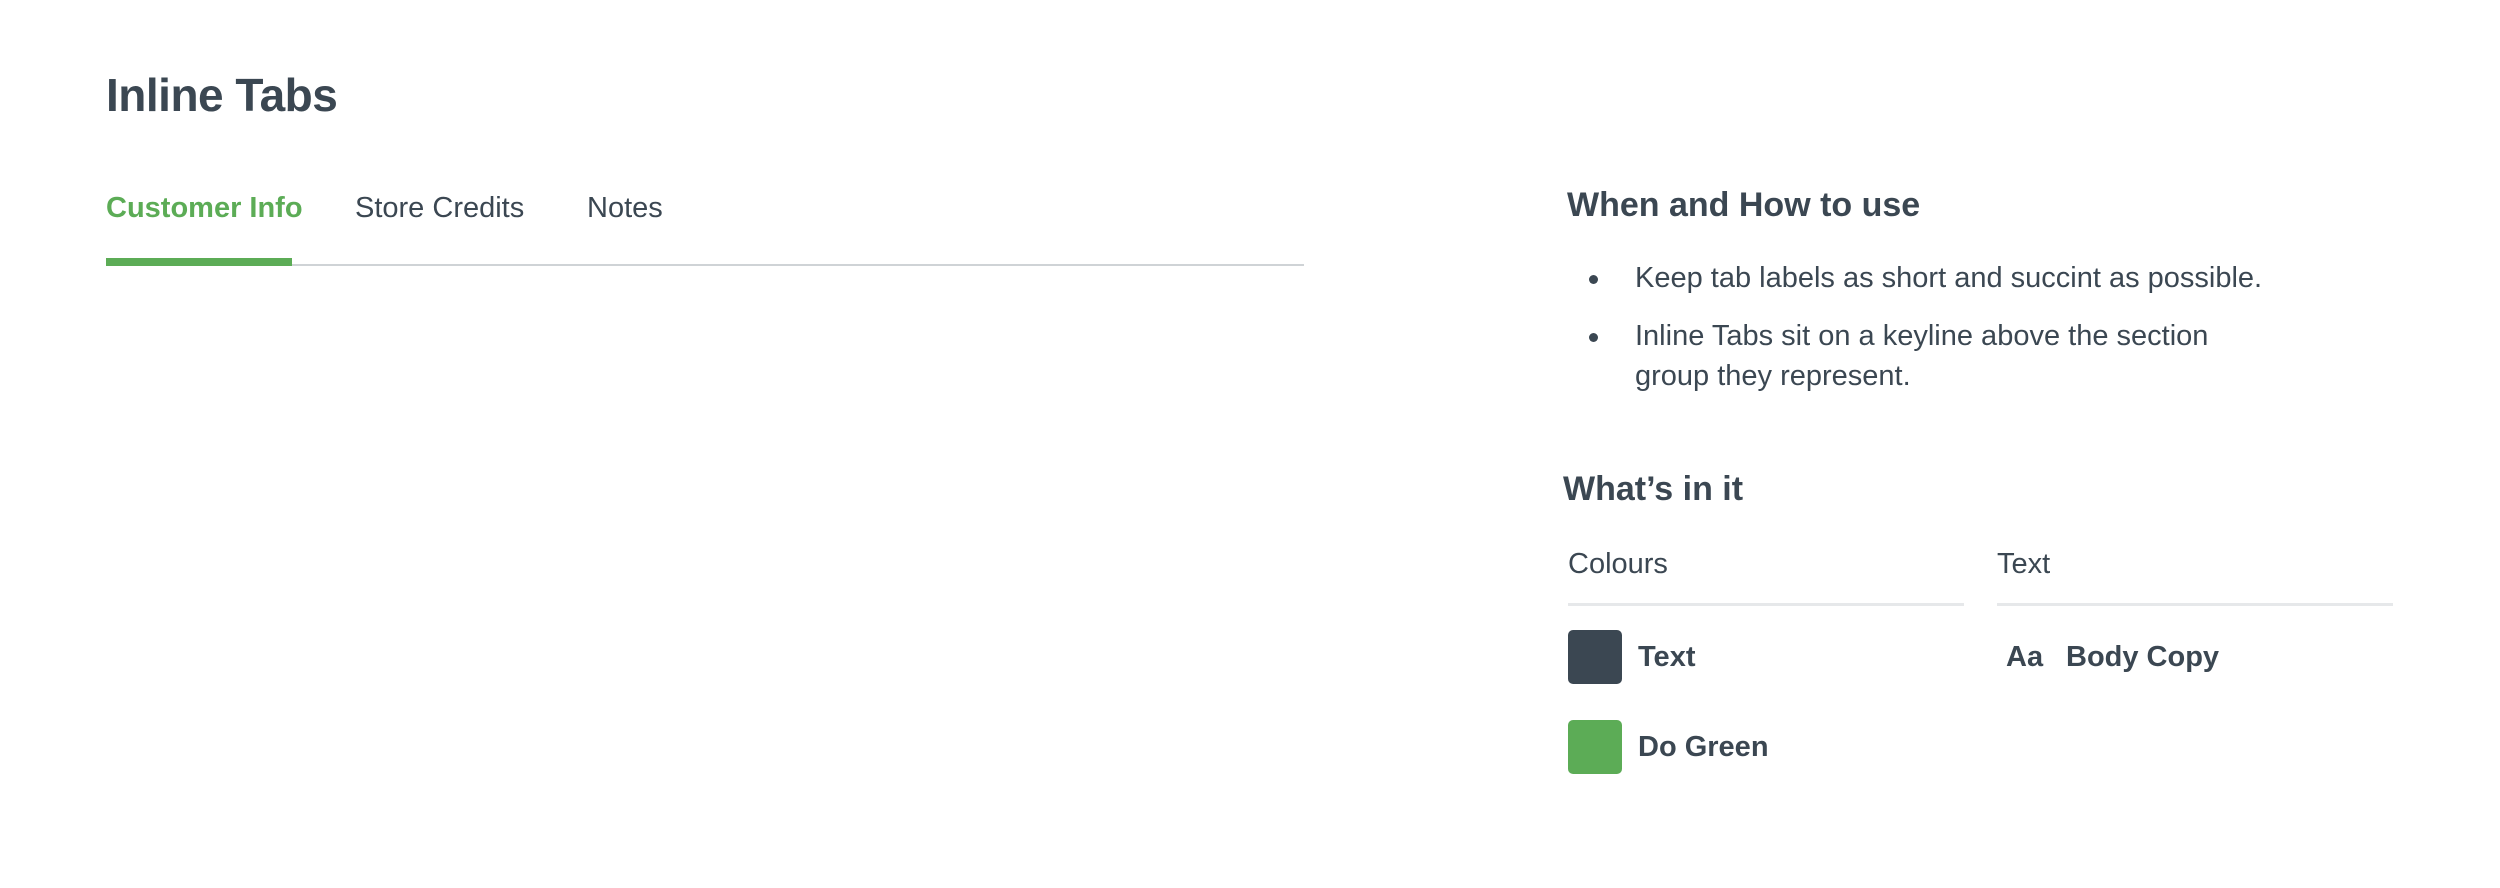 The width and height of the screenshot is (2500, 888). I want to click on colour-swatch-text, so click(1595, 657).